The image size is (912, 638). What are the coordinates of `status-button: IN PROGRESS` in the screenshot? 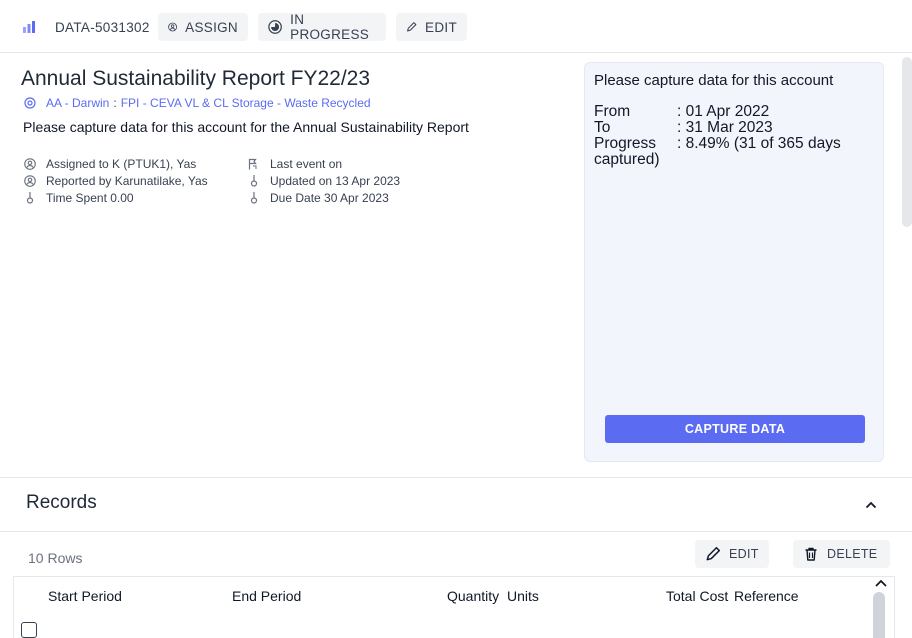 It's located at (322, 27).